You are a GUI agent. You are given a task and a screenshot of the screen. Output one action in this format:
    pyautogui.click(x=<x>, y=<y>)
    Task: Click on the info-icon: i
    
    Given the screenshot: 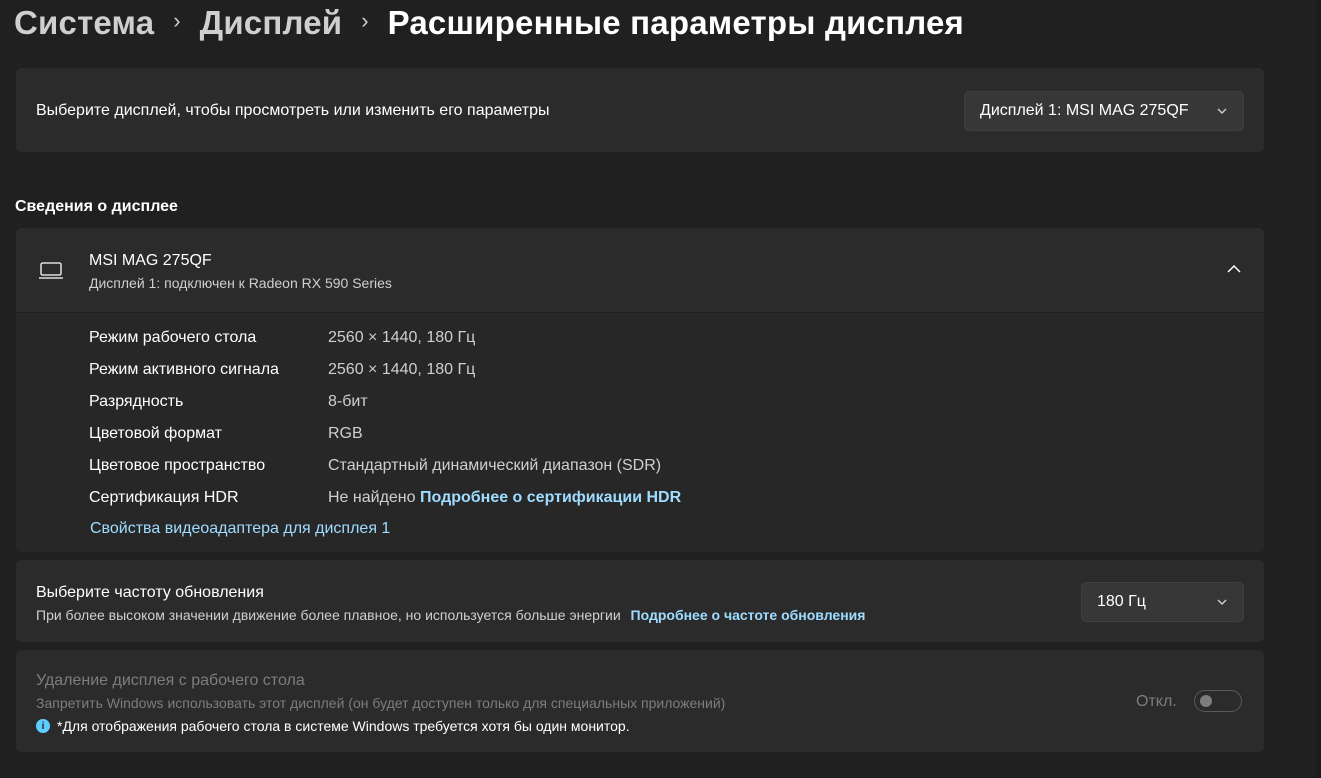 What is the action you would take?
    pyautogui.click(x=43, y=726)
    